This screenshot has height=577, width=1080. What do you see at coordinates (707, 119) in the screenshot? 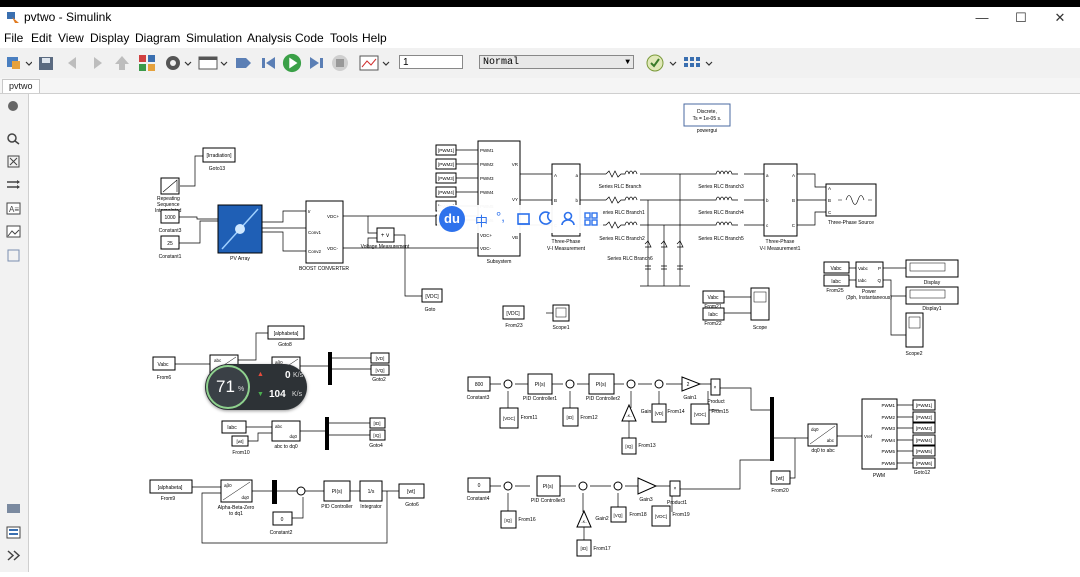
I see `powergui-text-2: Ts = 1e-05 s.` at bounding box center [707, 119].